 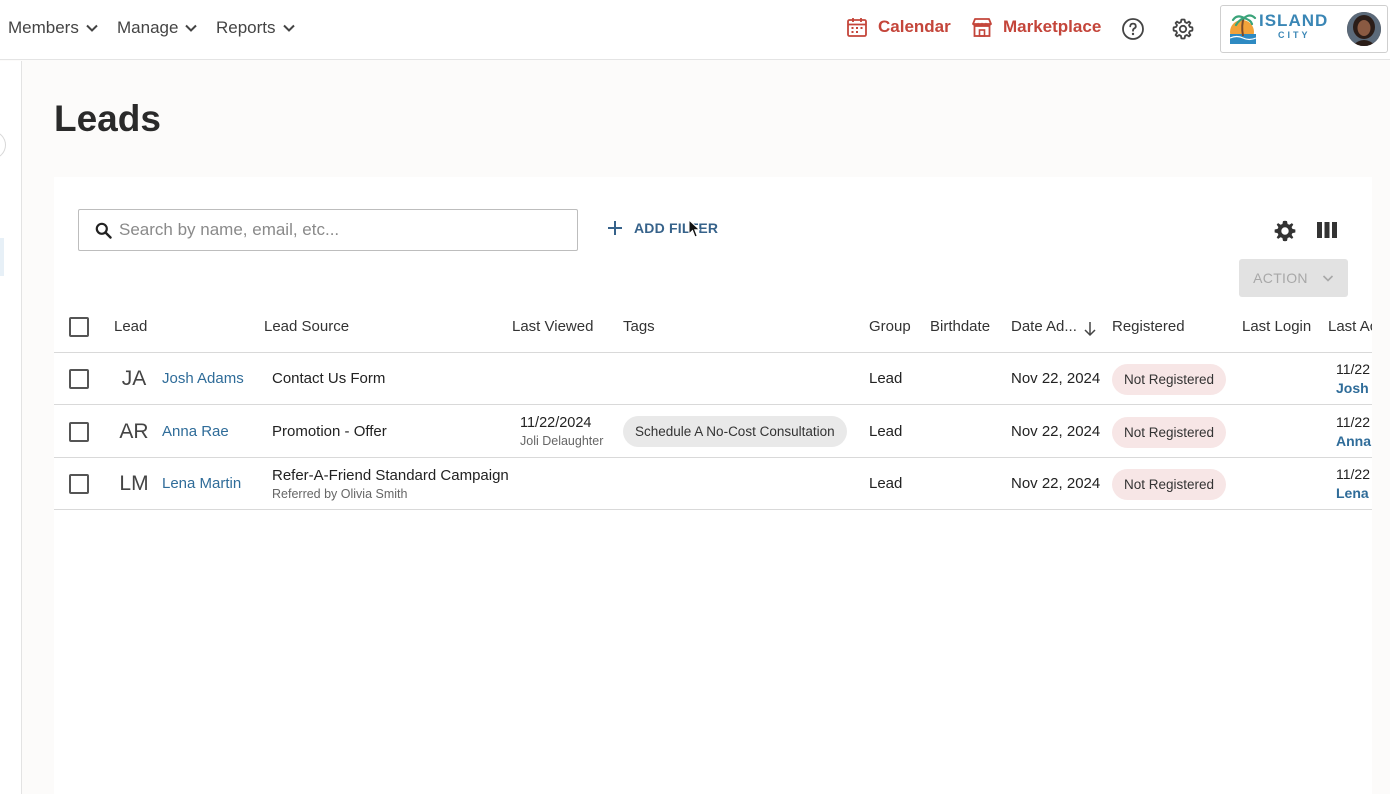 What do you see at coordinates (1183, 29) in the screenshot?
I see `settings-gear-icon` at bounding box center [1183, 29].